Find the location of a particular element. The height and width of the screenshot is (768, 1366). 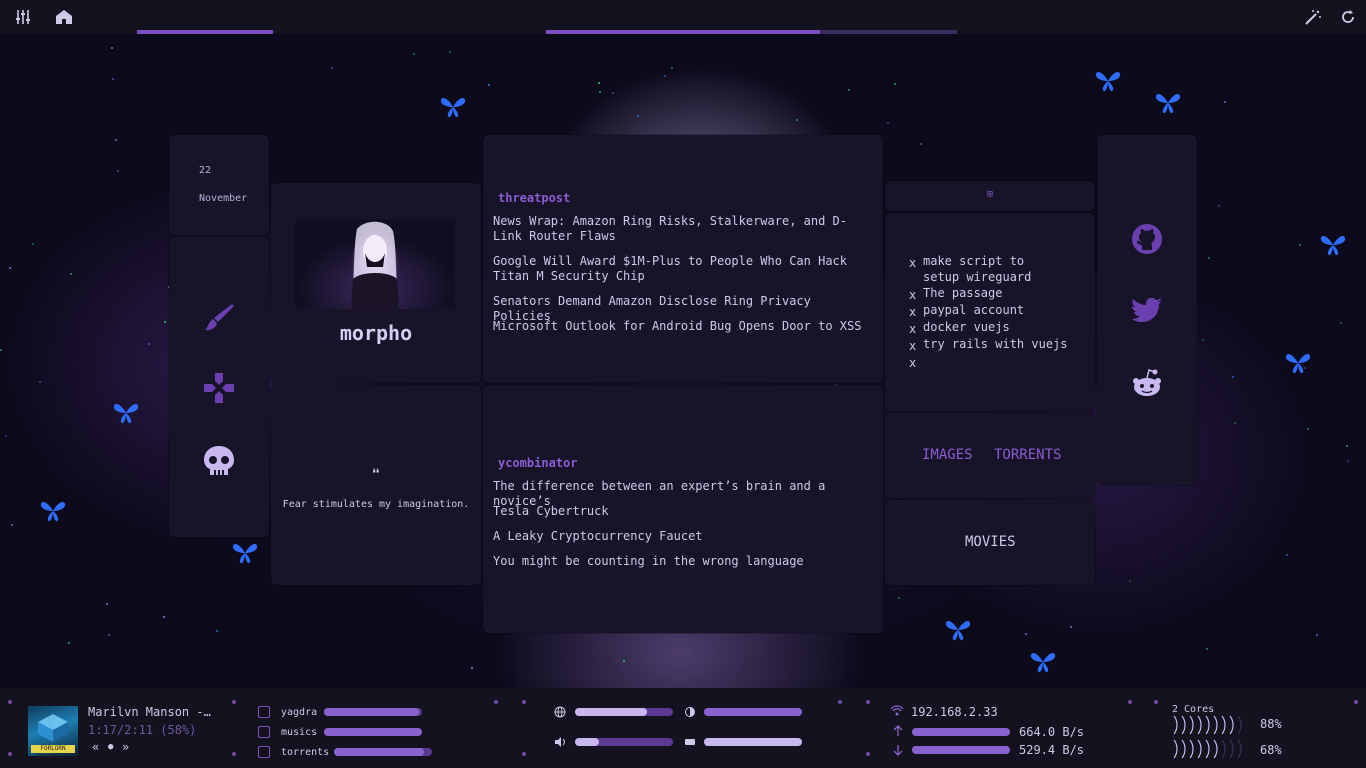

links-panel: IMAGES TORRENTS is located at coordinates (990, 455).